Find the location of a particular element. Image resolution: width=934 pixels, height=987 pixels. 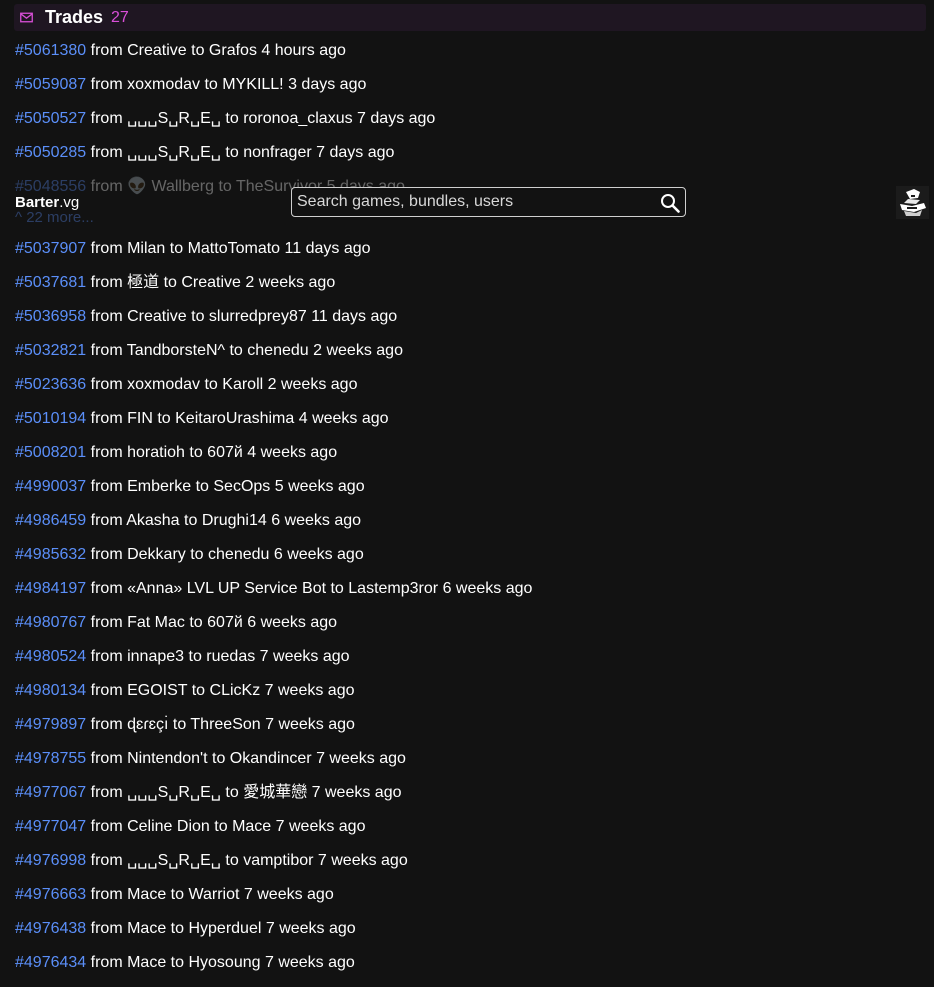

sender-username: Celine Dion is located at coordinates (168, 826).